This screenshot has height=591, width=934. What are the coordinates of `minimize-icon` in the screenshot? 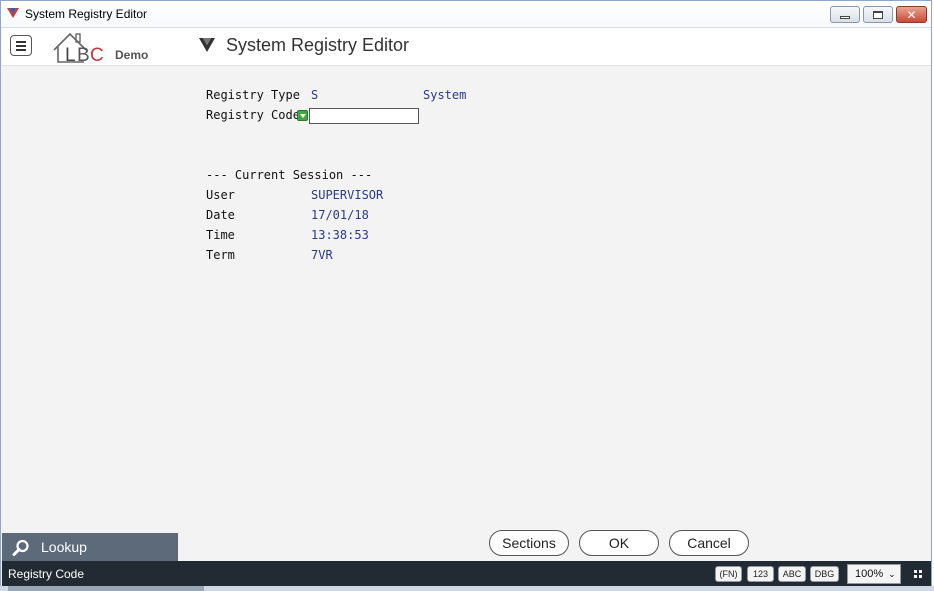 It's located at (845, 17).